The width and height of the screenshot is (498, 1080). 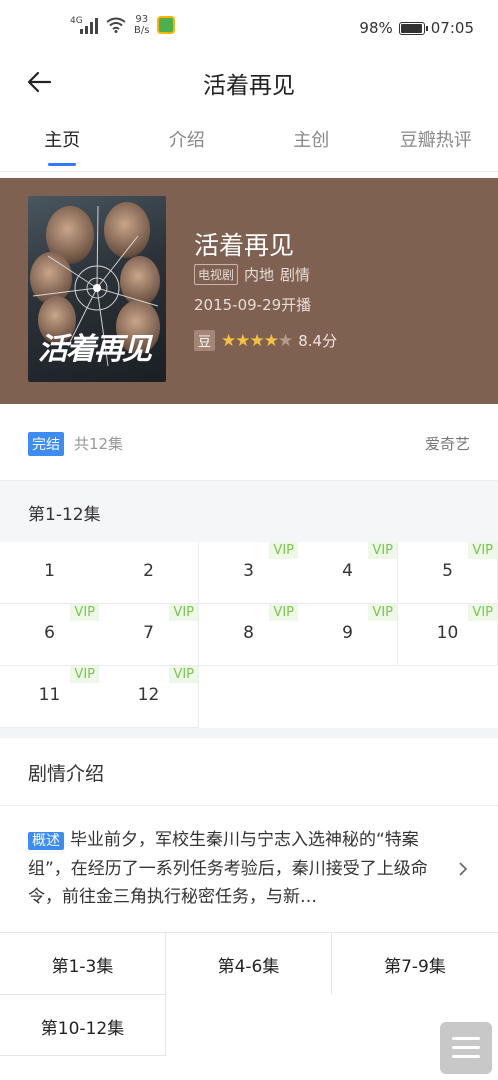 What do you see at coordinates (216, 274) in the screenshot?
I see `type-tag: 电视剧` at bounding box center [216, 274].